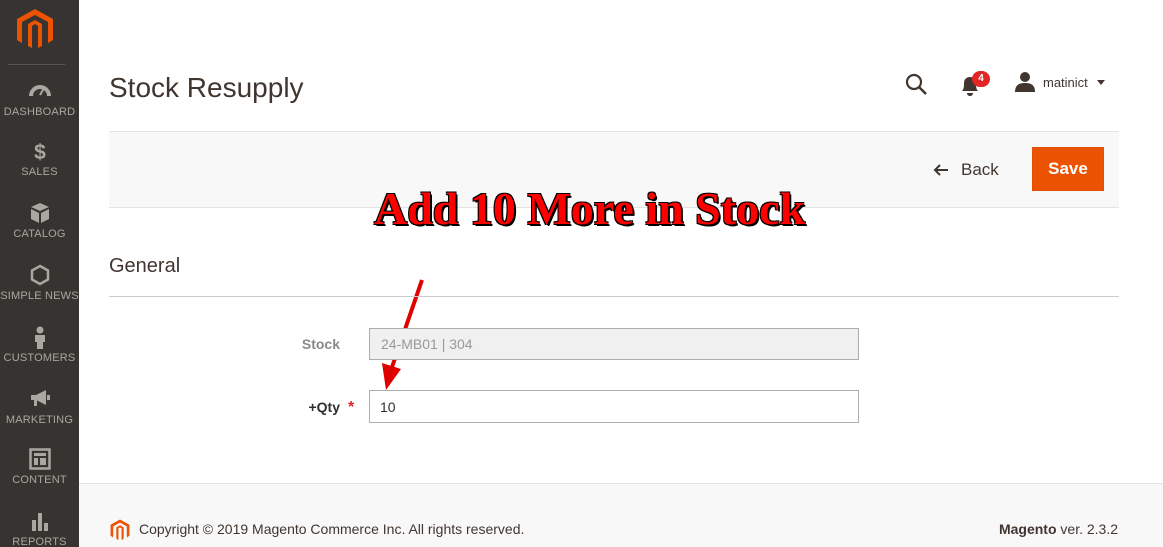 This screenshot has height=547, width=1163. I want to click on annotation-text: Add 10 More in Stock, so click(590, 208).